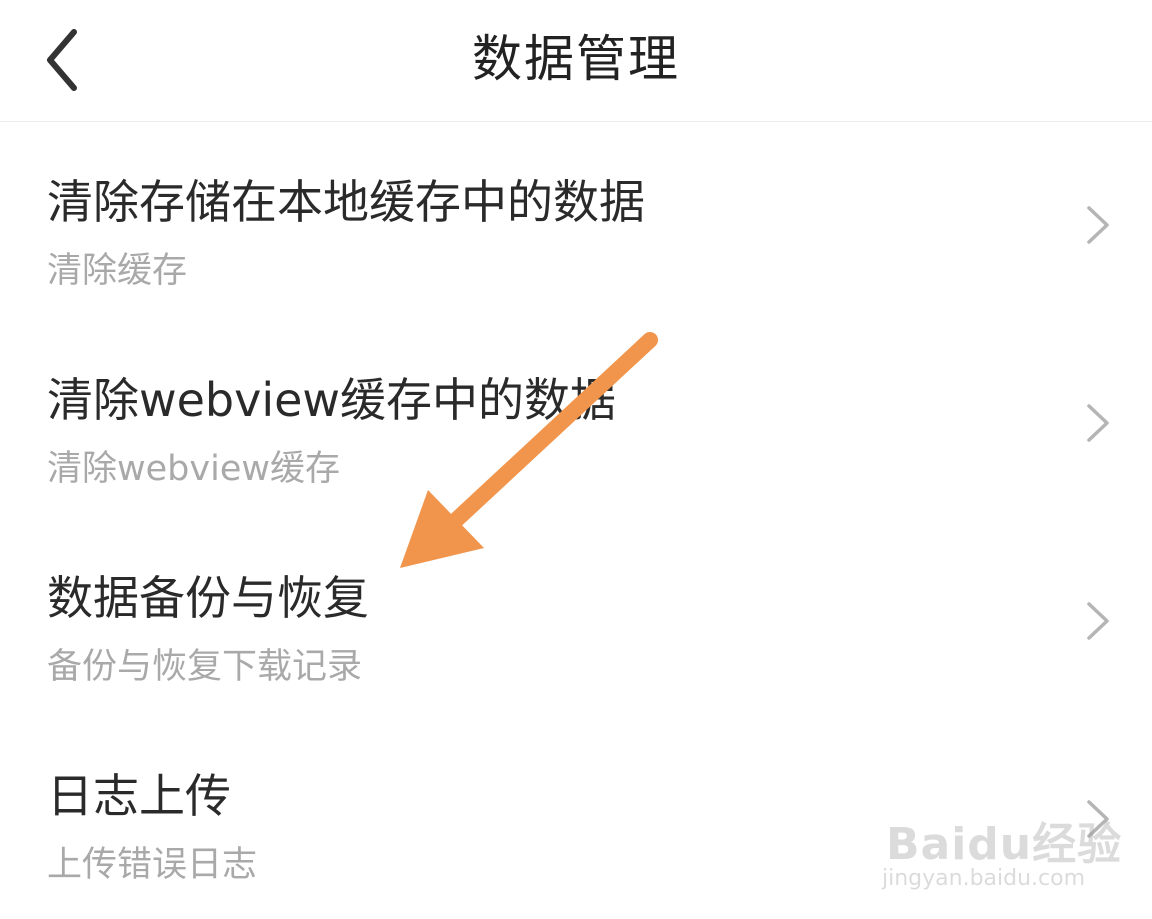 The height and width of the screenshot is (919, 1152). I want to click on watermark: Baidu经验 jingyan.baidu.com, so click(1001, 845).